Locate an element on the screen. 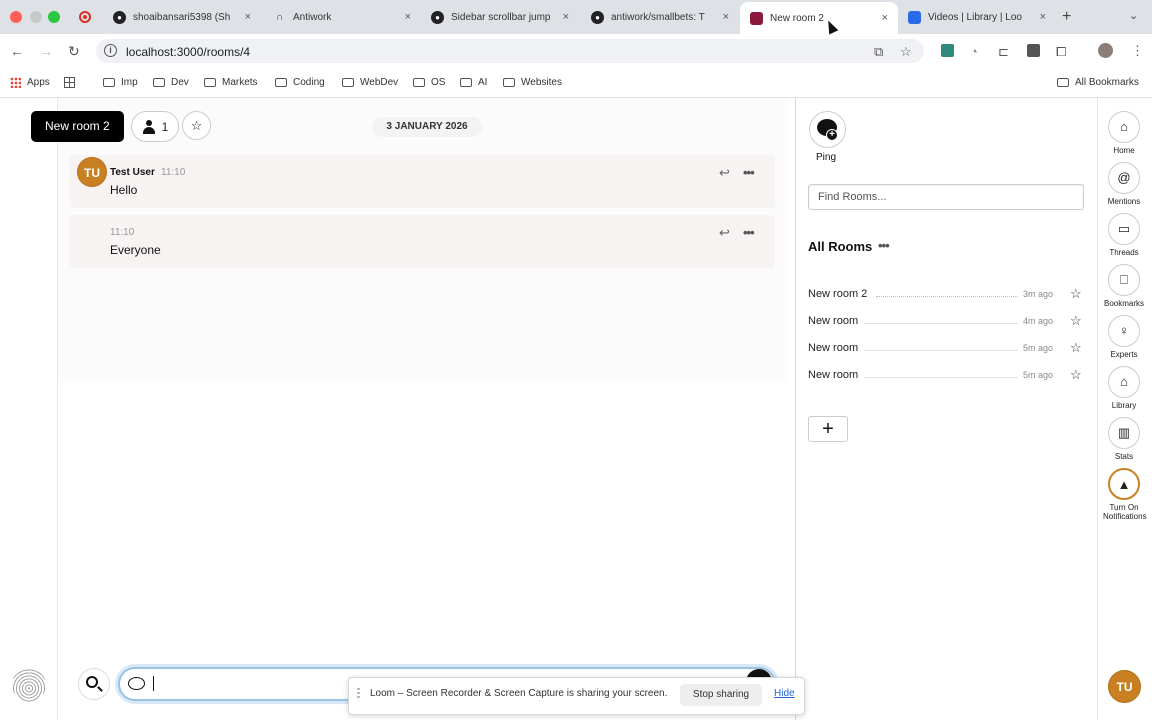 The width and height of the screenshot is (1152, 720). nav-bookmarks: ⎕ Bookmarks is located at coordinates (1124, 286).